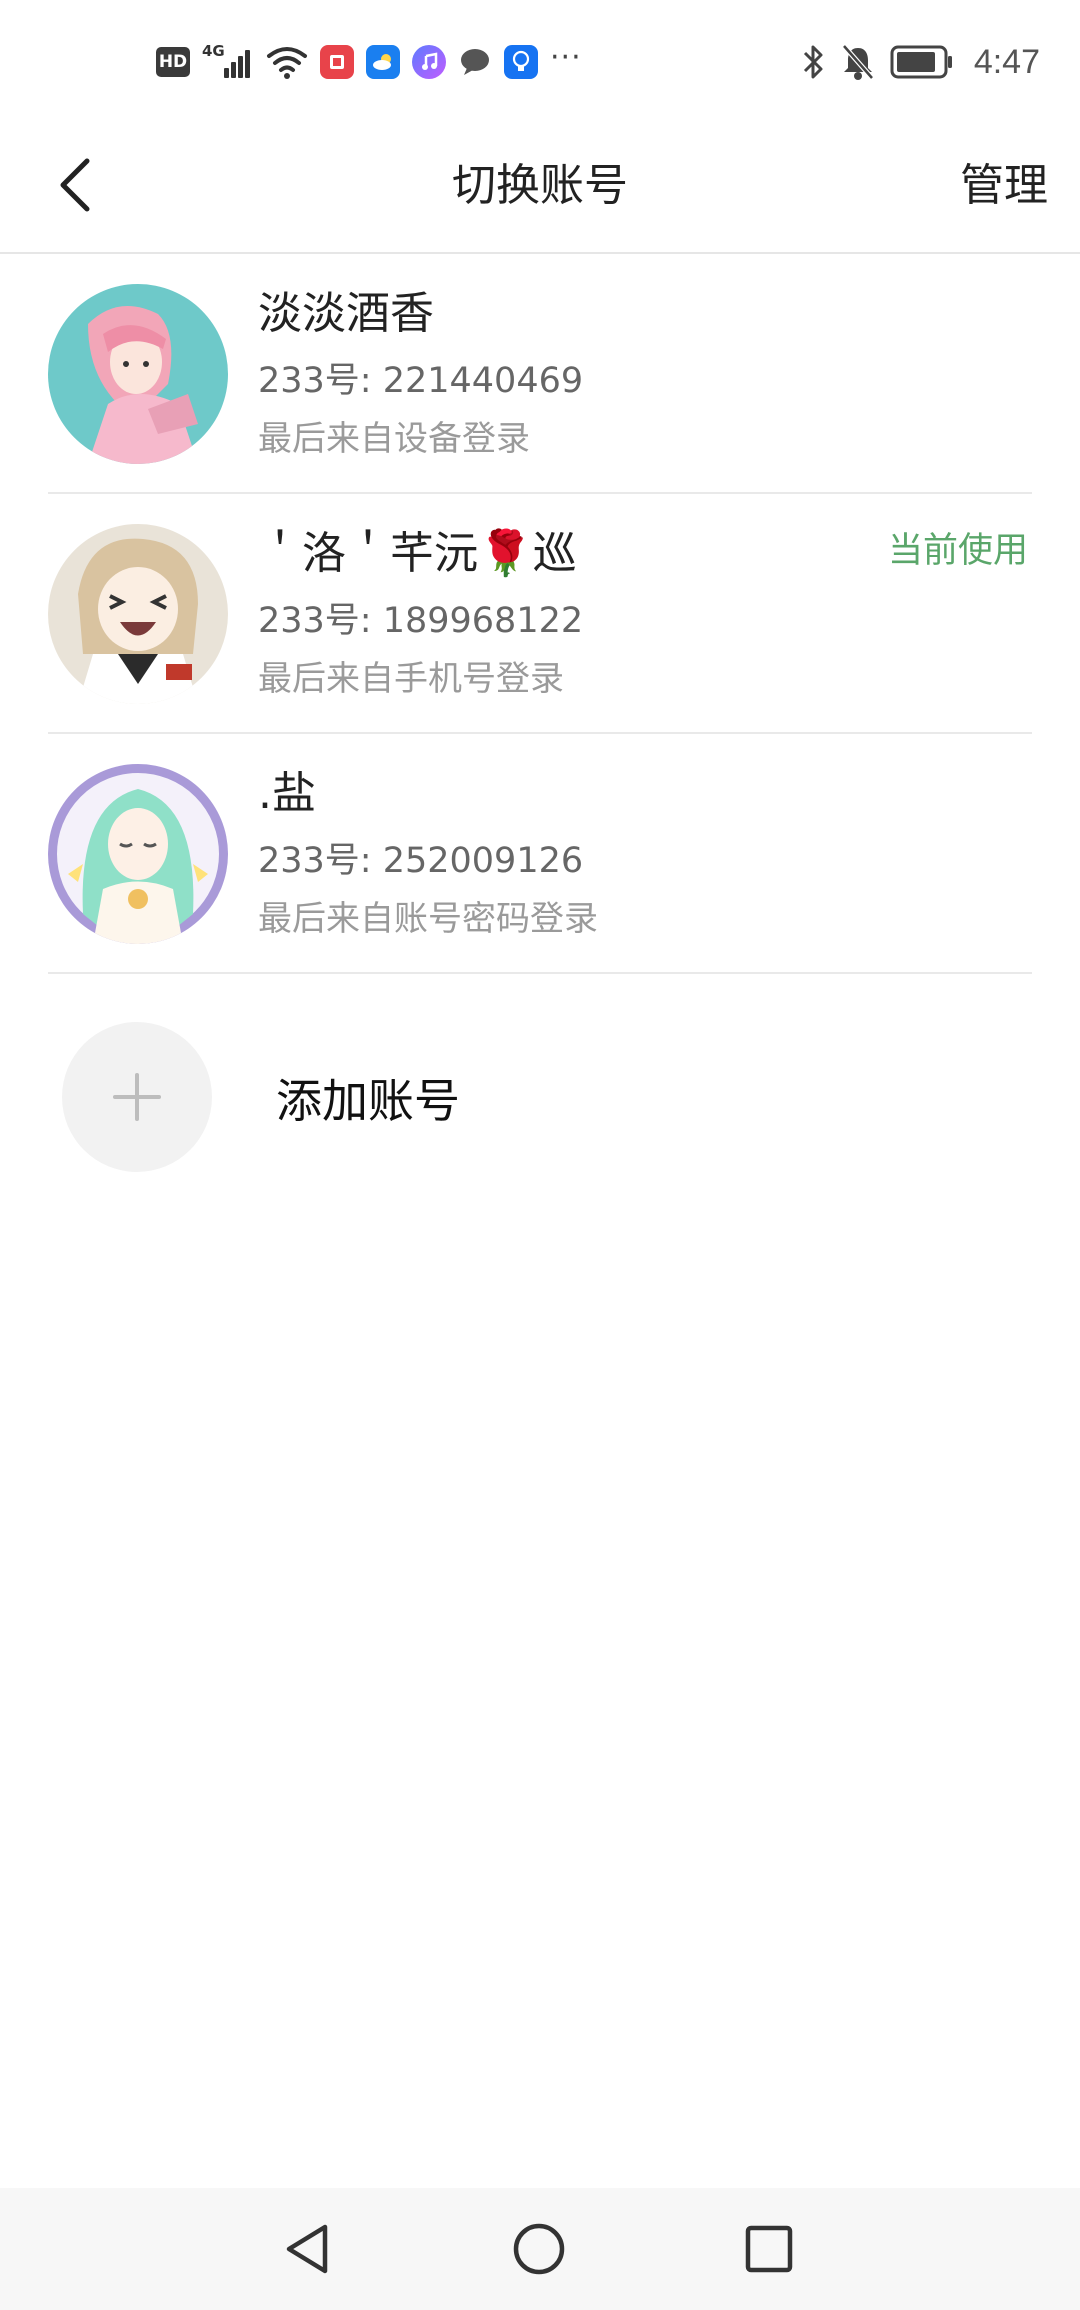 This screenshot has height=2310, width=1080. Describe the element at coordinates (421, 861) in the screenshot. I see `account-id: 233号: 252009126` at that location.